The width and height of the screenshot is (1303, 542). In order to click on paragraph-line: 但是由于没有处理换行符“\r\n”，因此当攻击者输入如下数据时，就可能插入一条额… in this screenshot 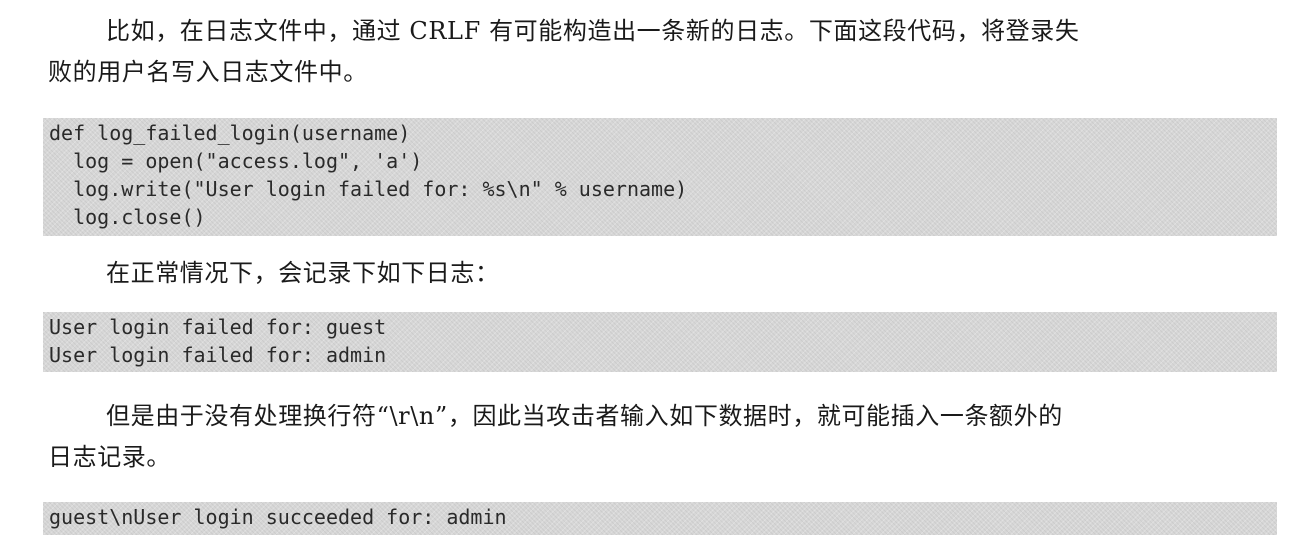, I will do `click(584, 416)`.